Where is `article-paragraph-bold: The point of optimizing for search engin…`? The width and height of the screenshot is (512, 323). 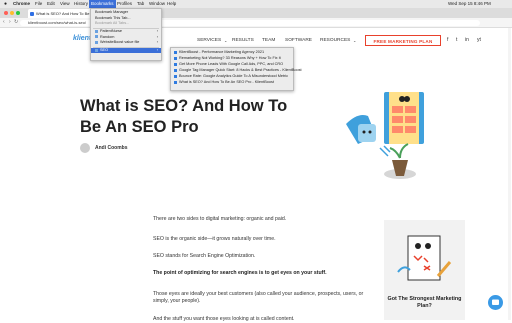
article-paragraph-bold: The point of optimizing for search engin… is located at coordinates (240, 273).